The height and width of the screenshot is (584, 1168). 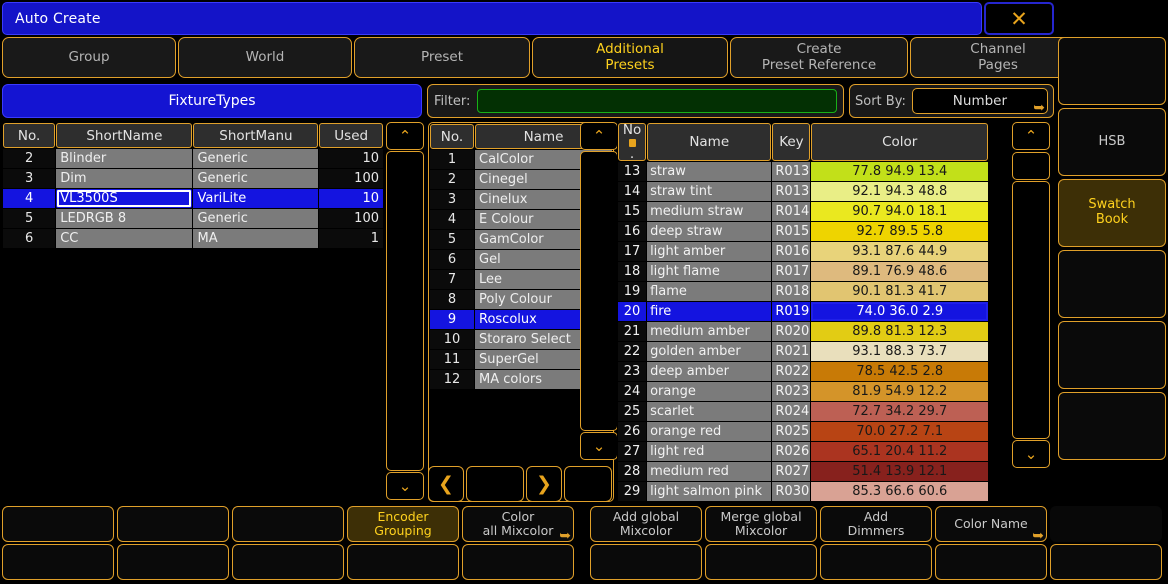 What do you see at coordinates (899, 212) in the screenshot?
I see `cell-color-swatch: 90.7 94.0 18.1` at bounding box center [899, 212].